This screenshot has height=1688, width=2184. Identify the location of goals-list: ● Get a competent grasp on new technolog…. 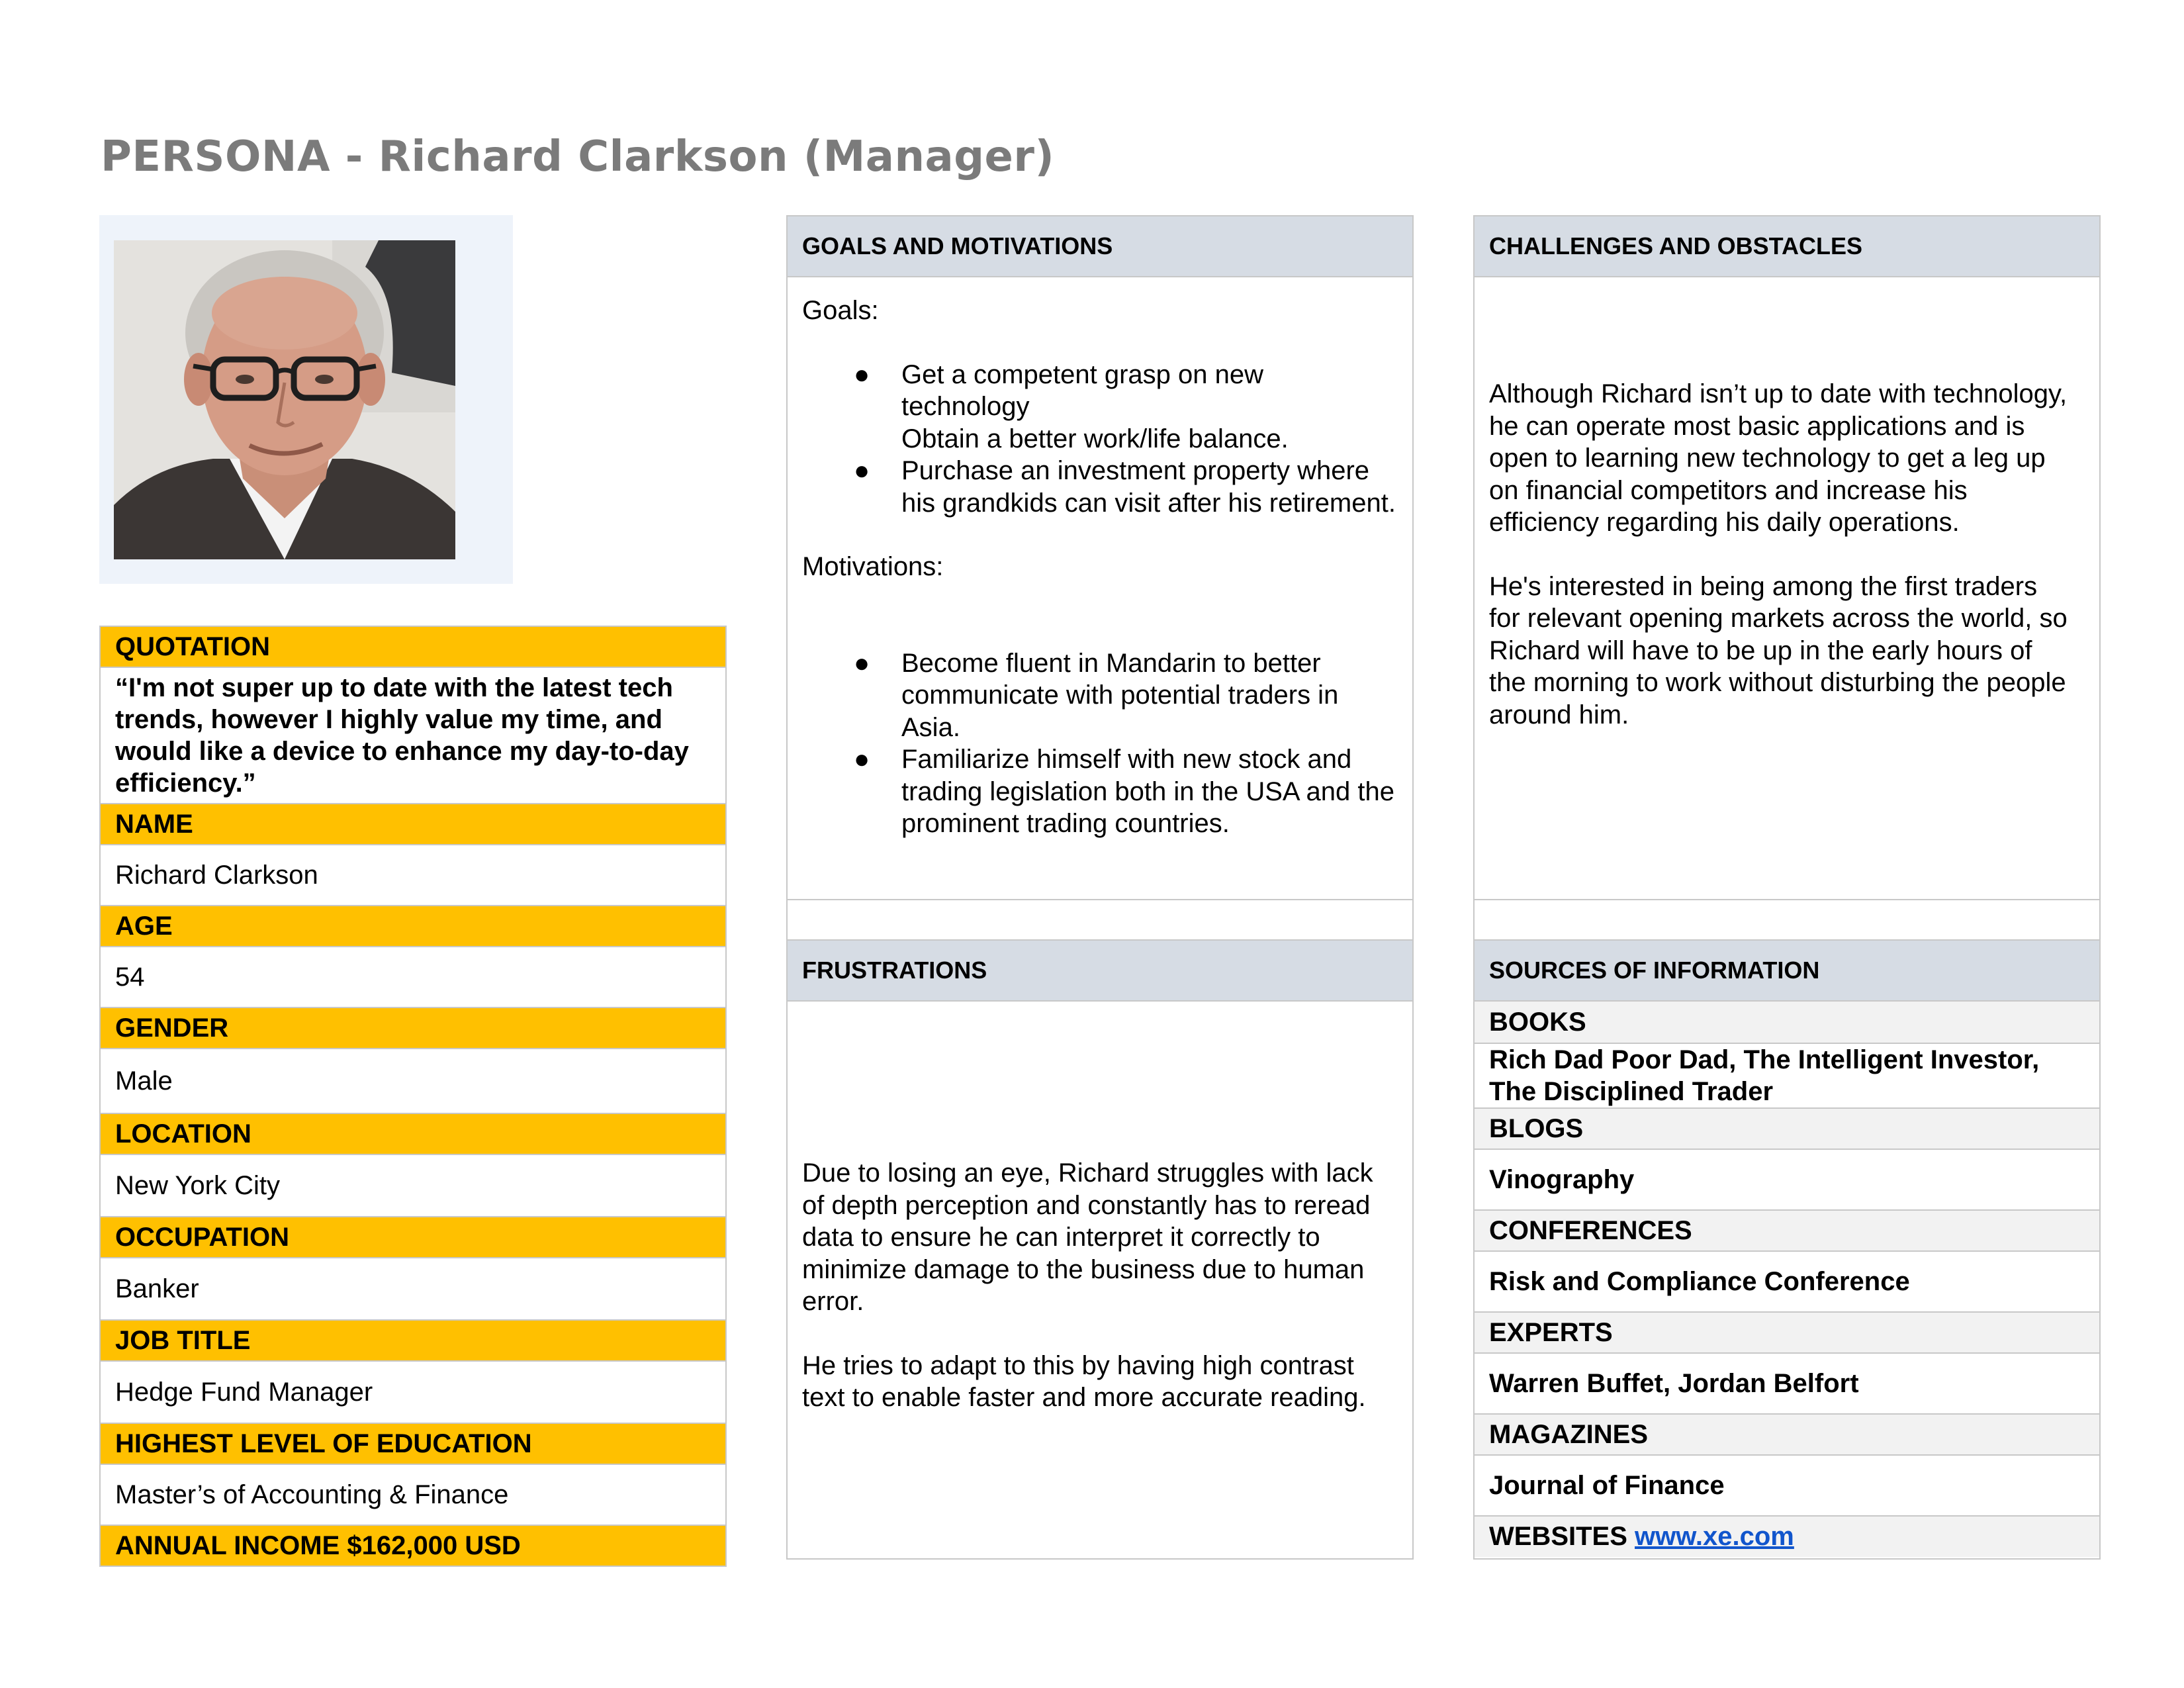
(1100, 439).